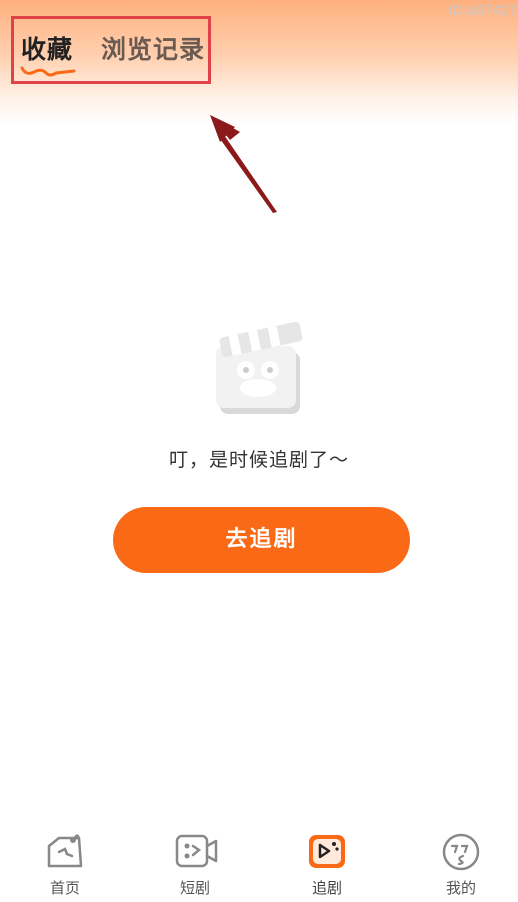 The image size is (518, 902). What do you see at coordinates (259, 368) in the screenshot?
I see `clapperboard-icon` at bounding box center [259, 368].